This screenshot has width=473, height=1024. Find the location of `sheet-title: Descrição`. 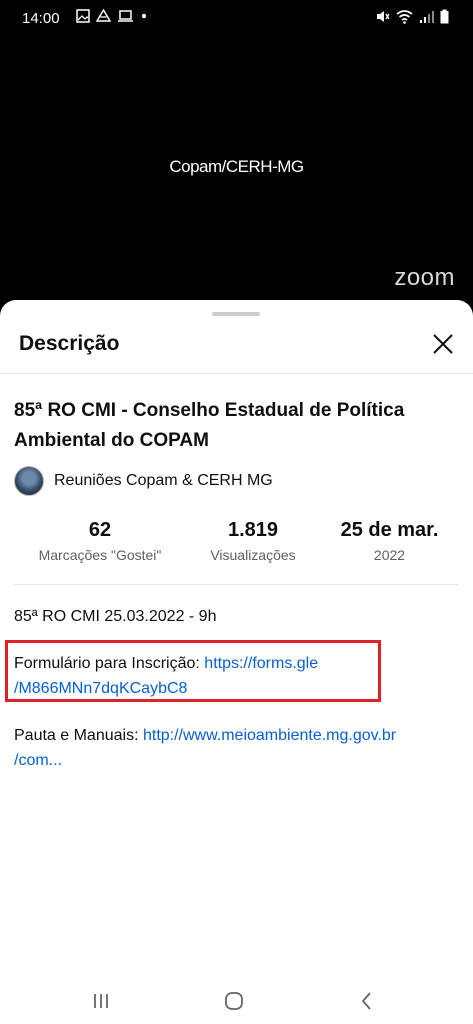

sheet-title: Descrição is located at coordinates (69, 343).